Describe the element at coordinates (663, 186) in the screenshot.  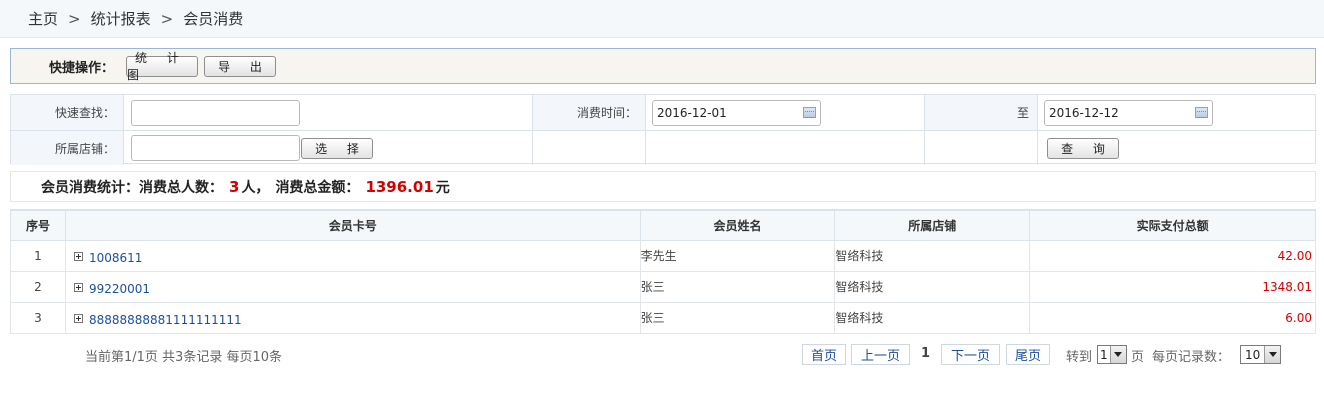
I see `consumption-stats: 会员消费统计：消费总人数： 3 人， 消费总金额： 1396.01 元` at that location.